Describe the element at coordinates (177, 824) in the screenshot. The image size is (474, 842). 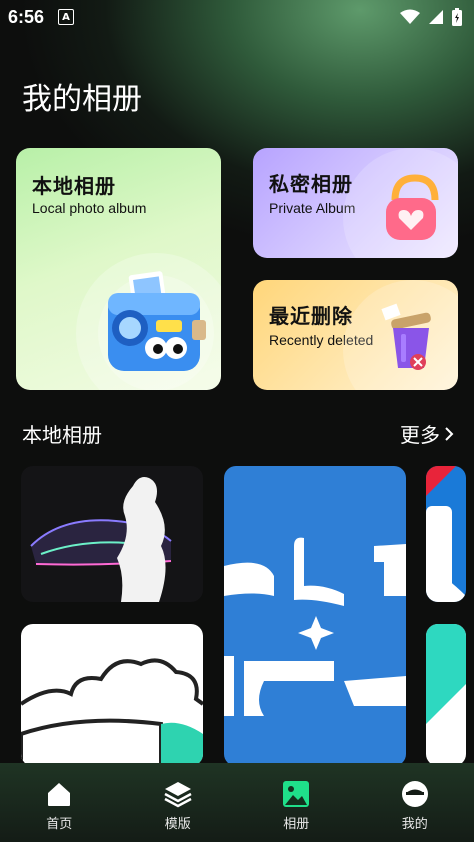
I see `tab-label: 模版` at that location.